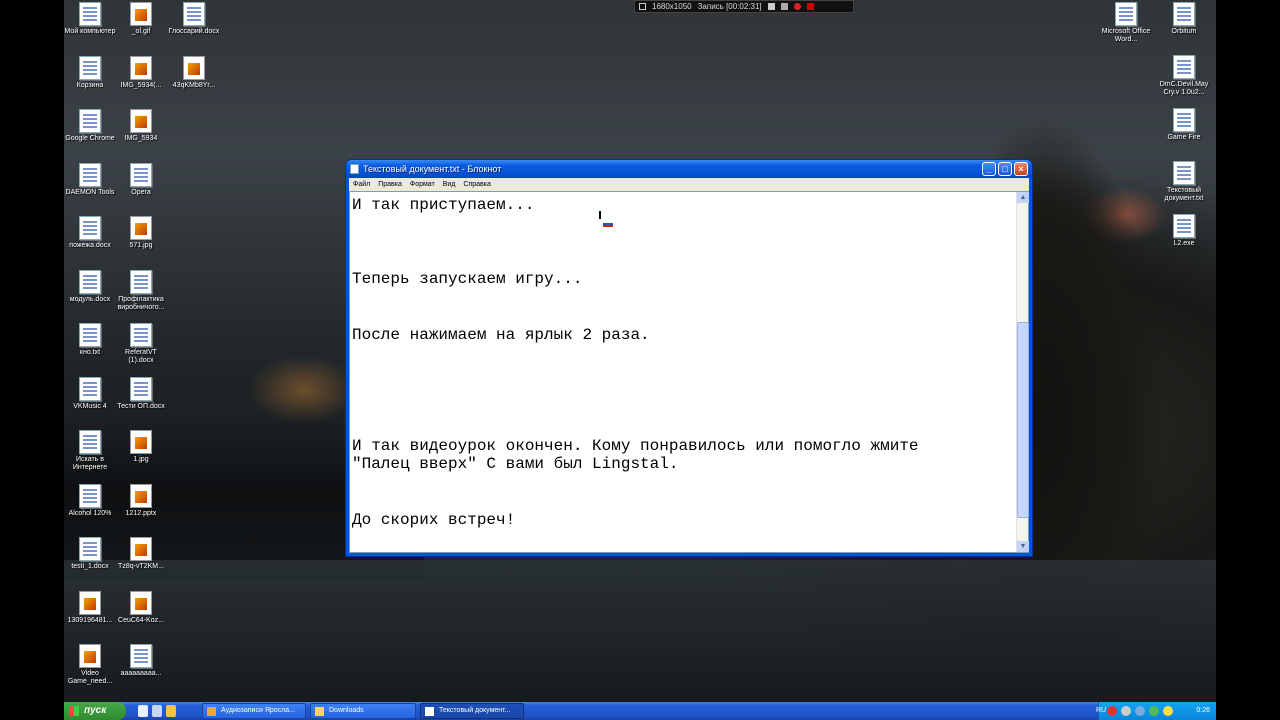 The image size is (1280, 720). Describe the element at coordinates (90, 561) in the screenshot. I see `desktop-icon: testi_1.docx` at that location.